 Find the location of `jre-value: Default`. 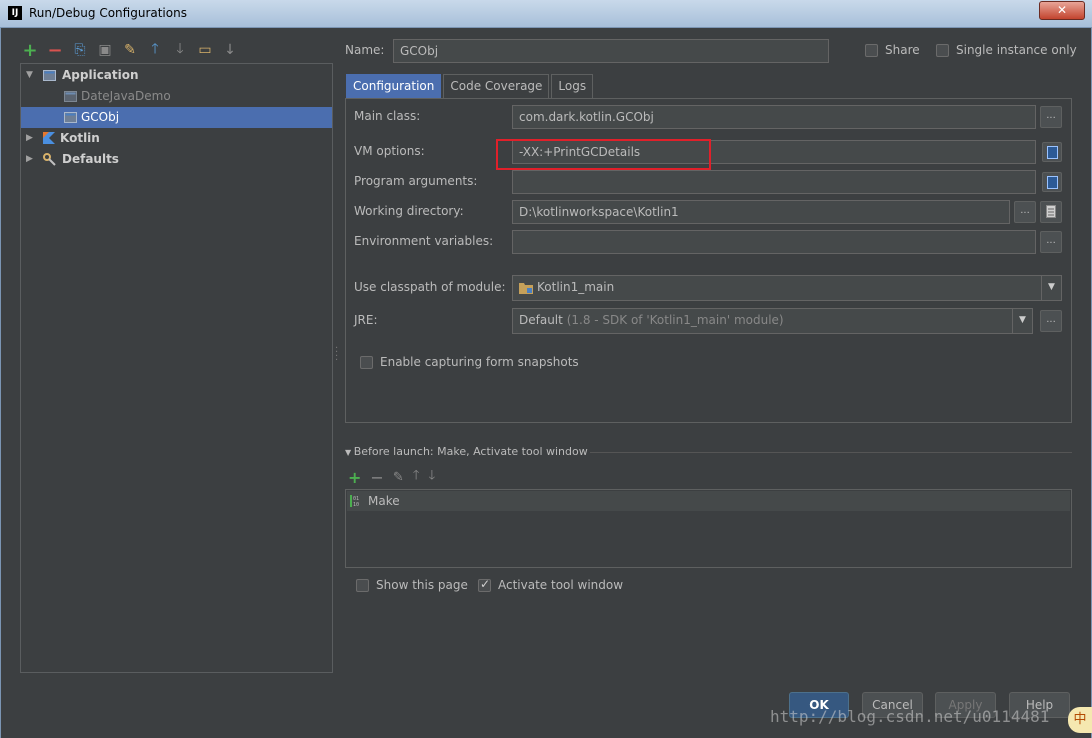

jre-value: Default is located at coordinates (541, 320).